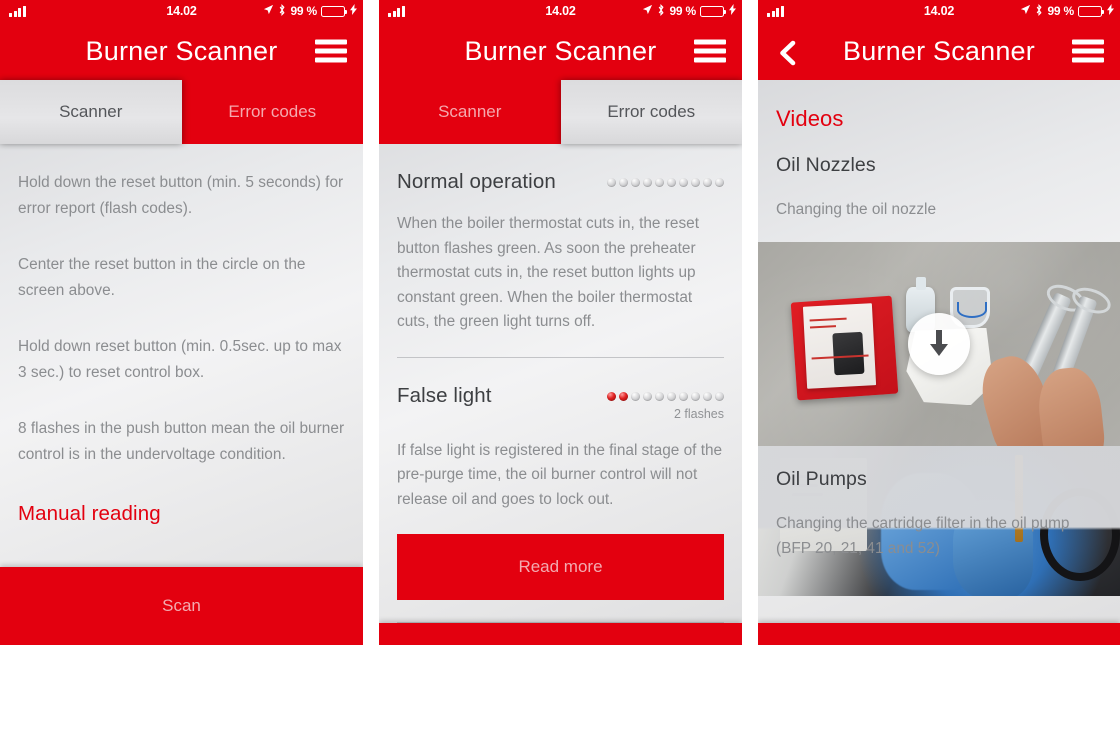  I want to click on video-subtitle: Changing the oil nozzle, so click(856, 209).